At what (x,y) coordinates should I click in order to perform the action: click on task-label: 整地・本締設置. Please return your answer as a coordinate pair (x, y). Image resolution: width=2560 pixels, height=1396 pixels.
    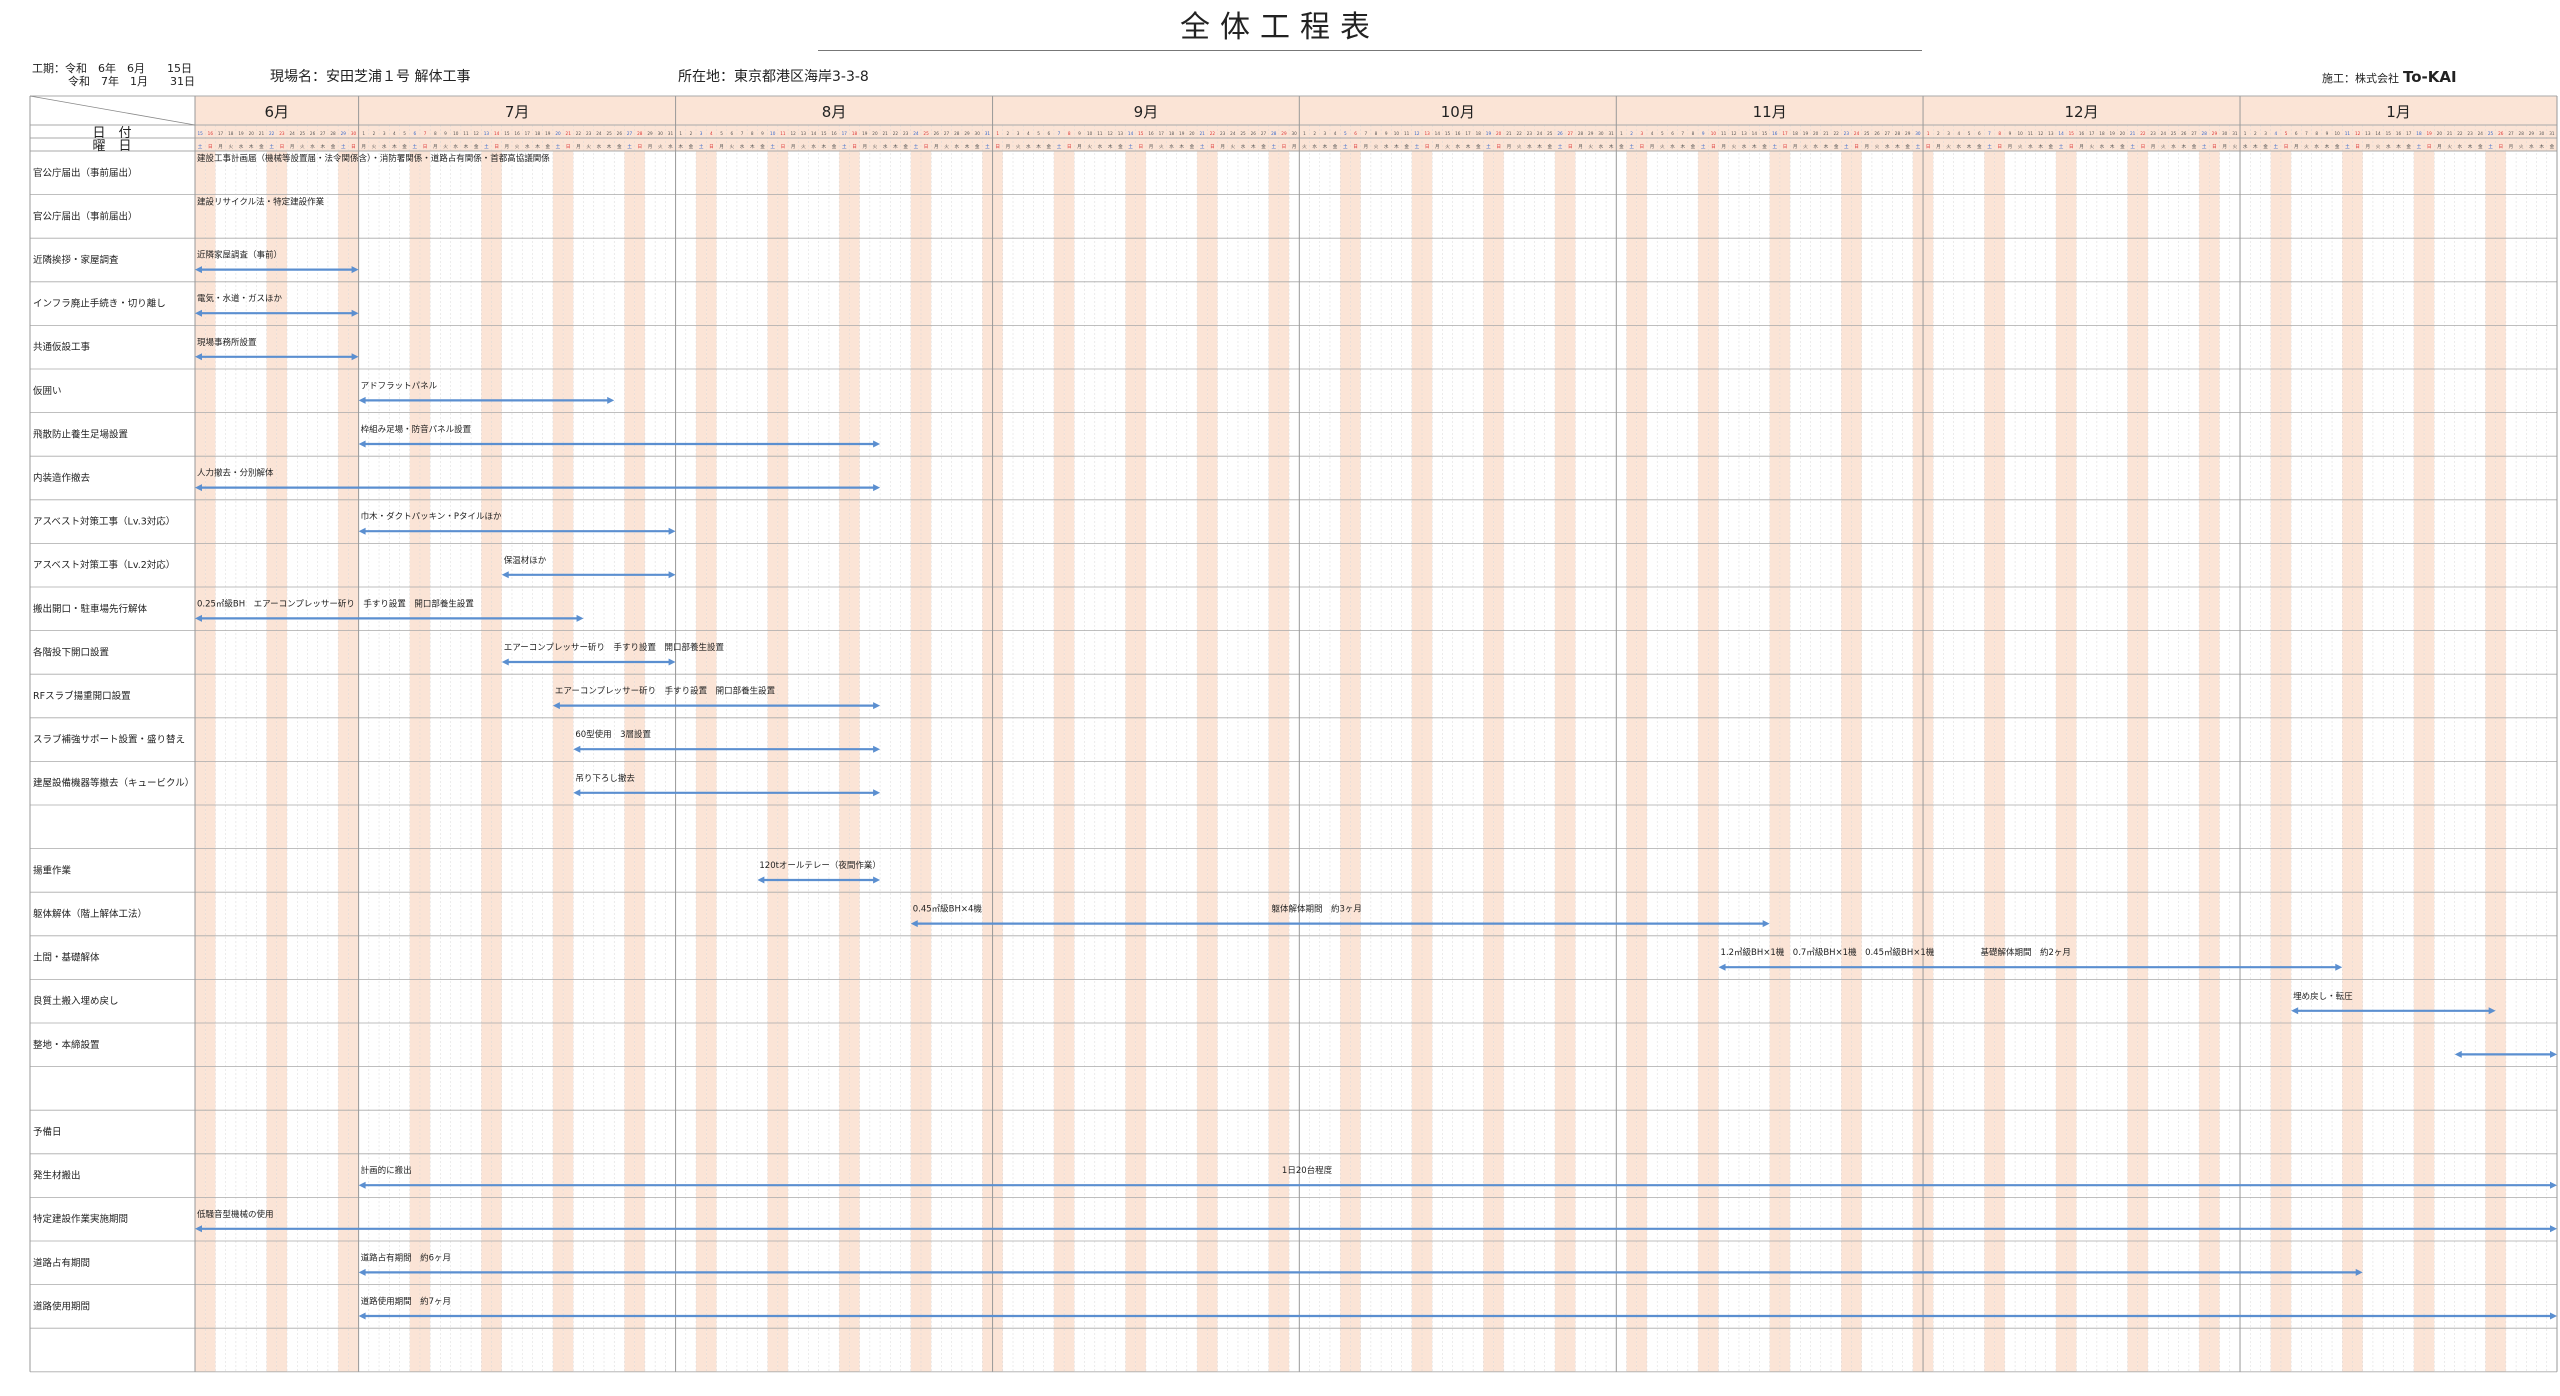
    Looking at the image, I should click on (66, 1045).